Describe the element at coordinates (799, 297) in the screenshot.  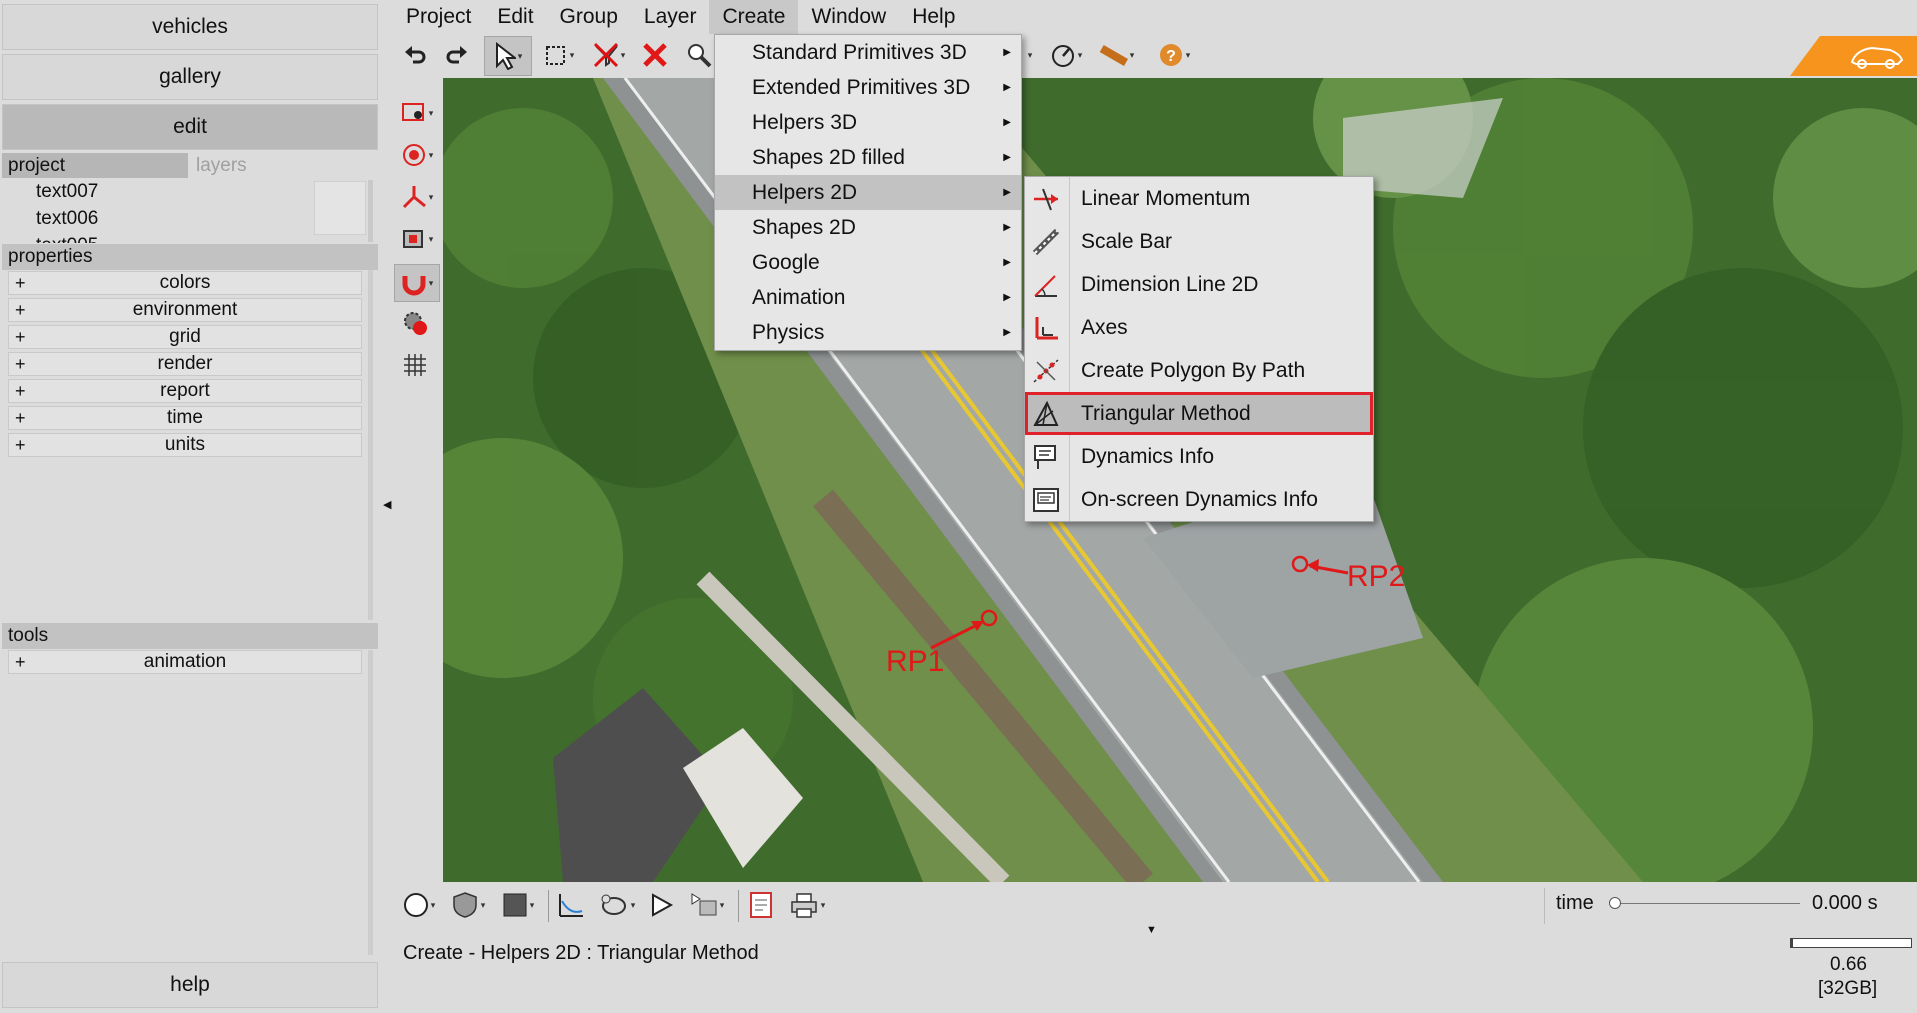
I see `menu-item-label: Animation` at that location.